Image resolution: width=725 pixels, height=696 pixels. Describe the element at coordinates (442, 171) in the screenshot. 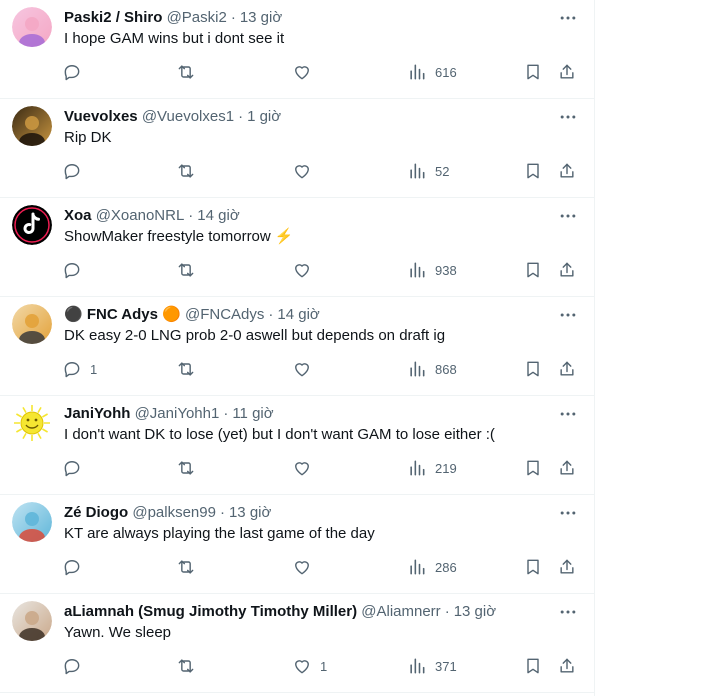

I see `views-count: 52` at that location.